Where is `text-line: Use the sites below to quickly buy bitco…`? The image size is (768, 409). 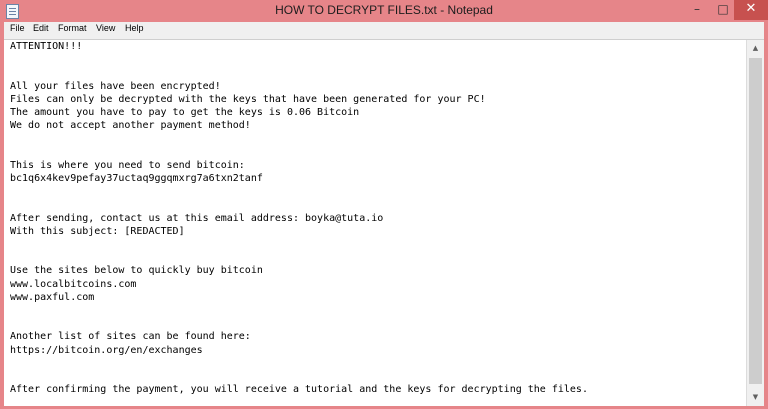 text-line: Use the sites below to quickly buy bitco… is located at coordinates (136, 271).